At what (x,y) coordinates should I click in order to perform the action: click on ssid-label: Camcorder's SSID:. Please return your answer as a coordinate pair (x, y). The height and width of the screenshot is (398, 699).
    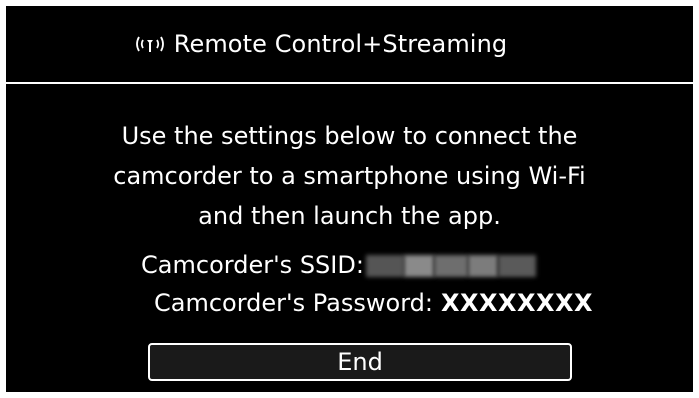
    Looking at the image, I should click on (252, 265).